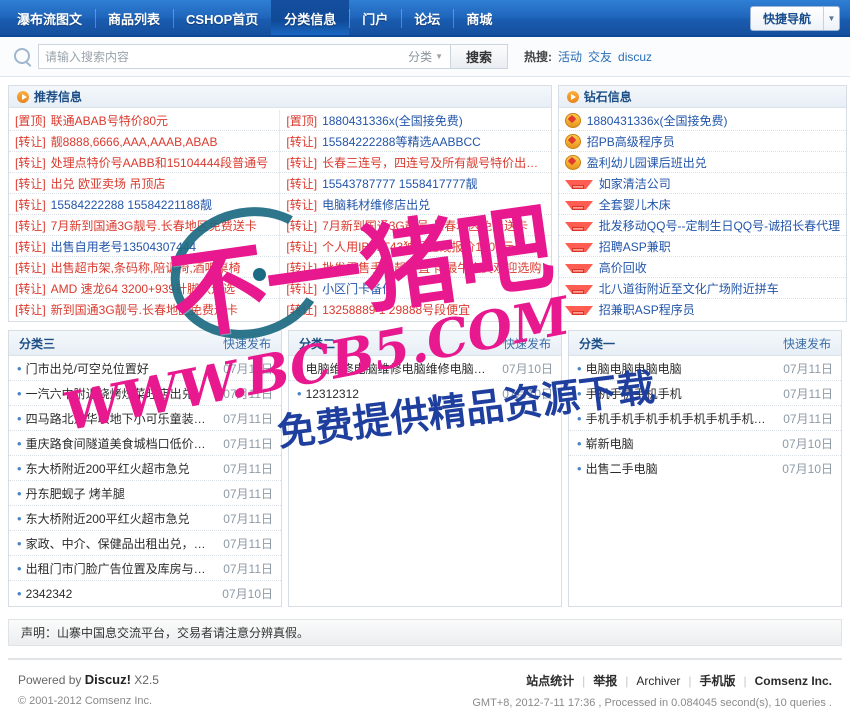 This screenshot has width=850, height=709. Describe the element at coordinates (123, 246) in the screenshot. I see `recommend-row-link: 出售自用老号13504307444` at that location.